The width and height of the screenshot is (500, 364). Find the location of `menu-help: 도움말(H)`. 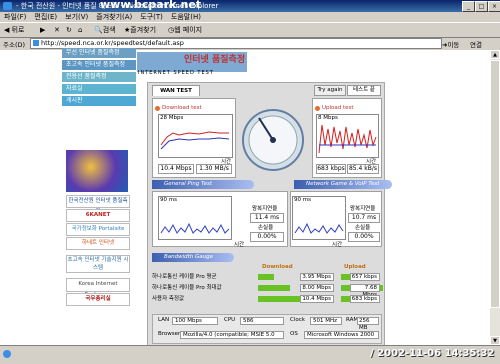

menu-help: 도움말(H) is located at coordinates (186, 17).